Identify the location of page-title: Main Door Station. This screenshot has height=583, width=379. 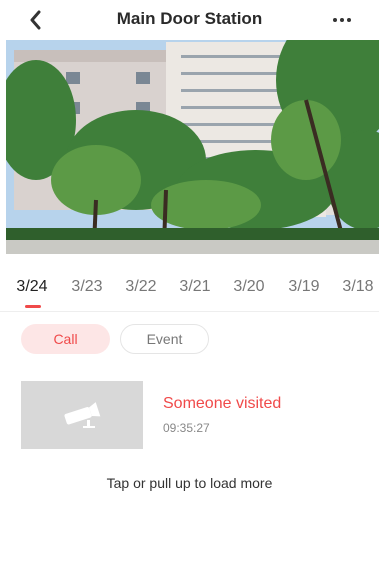
(189, 18).